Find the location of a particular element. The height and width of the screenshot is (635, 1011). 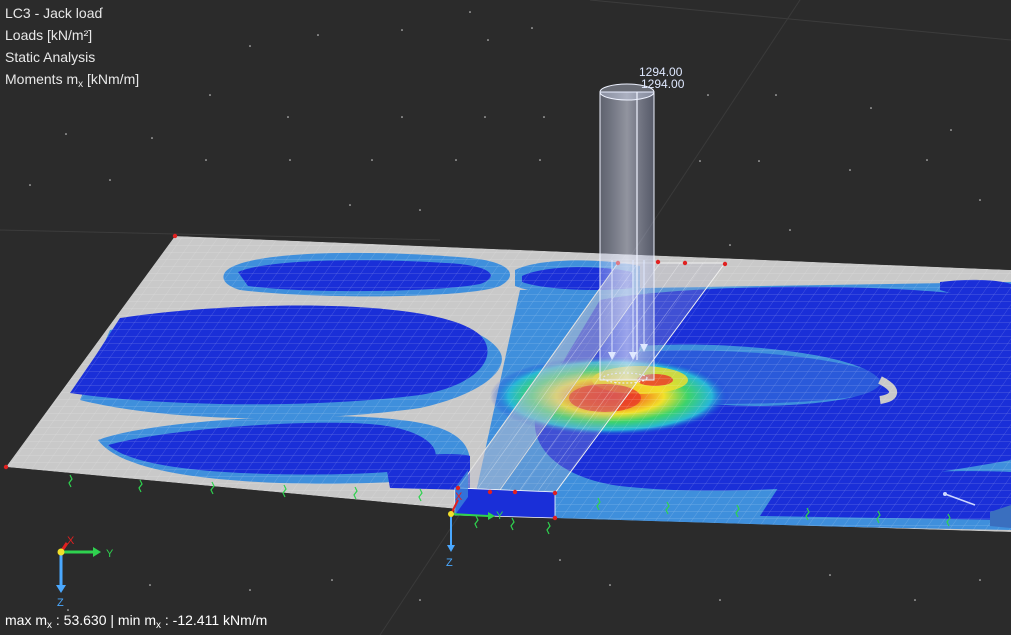

load-case-label: LC3 - Jack load is located at coordinates (54, 13).